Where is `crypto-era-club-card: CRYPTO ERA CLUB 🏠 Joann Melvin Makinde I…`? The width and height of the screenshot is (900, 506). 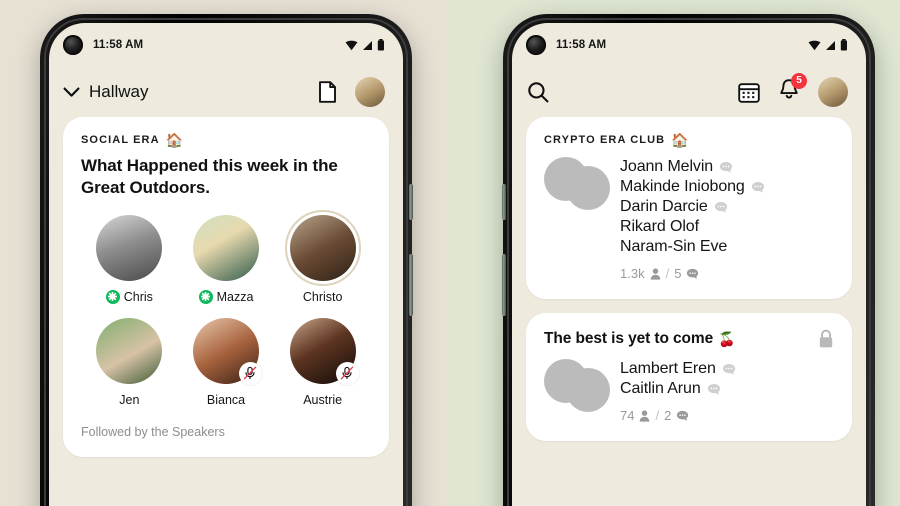
crypto-era-club-card: CRYPTO ERA CLUB 🏠 Joann Melvin Makinde I… is located at coordinates (689, 208).